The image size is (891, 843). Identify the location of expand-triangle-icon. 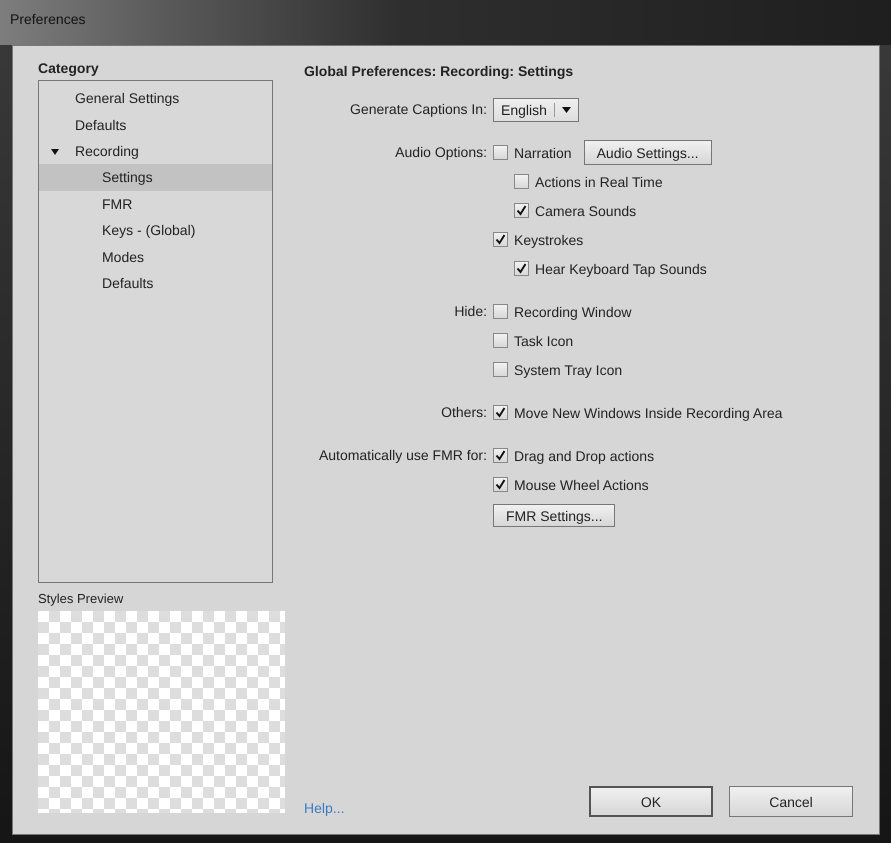
(55, 151).